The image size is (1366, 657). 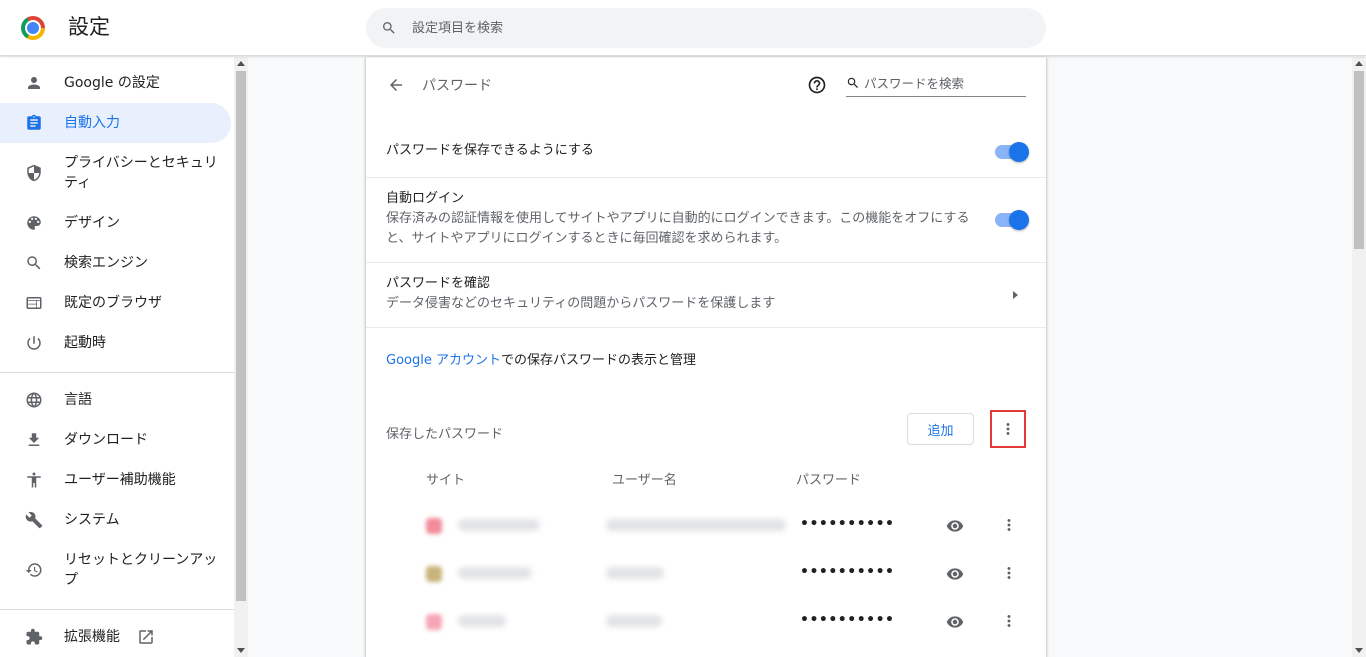 I want to click on check-passwords-label: パスワードを確認, so click(x=438, y=283).